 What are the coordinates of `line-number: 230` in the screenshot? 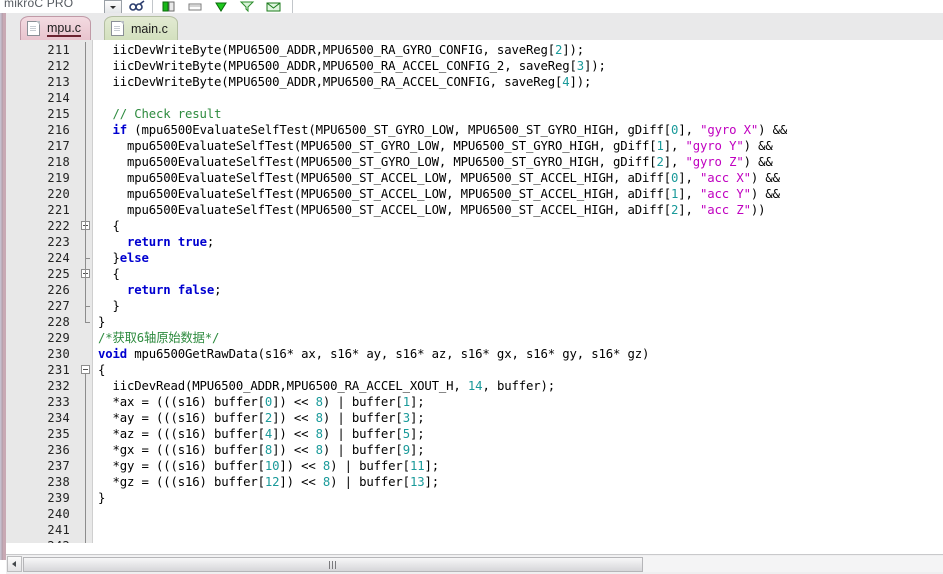 It's located at (58, 354).